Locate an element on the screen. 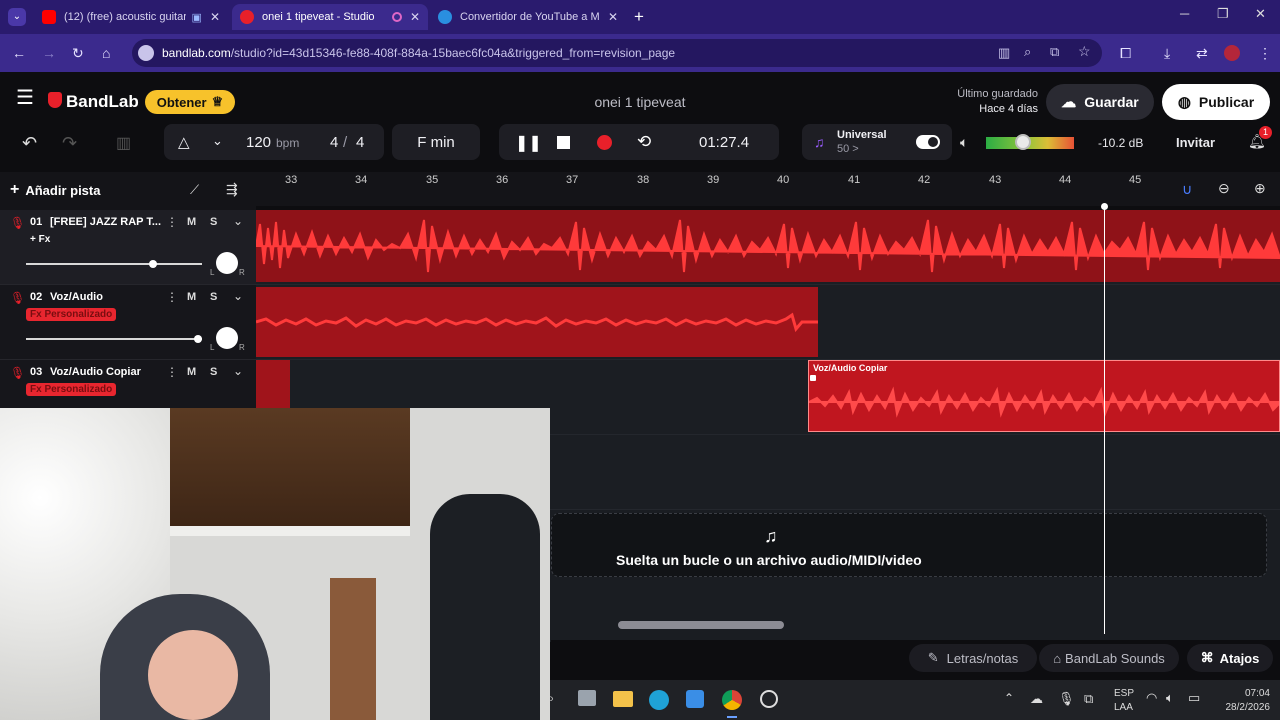 The image size is (1280, 720). track-name: Voz/Audio Copiar is located at coordinates (95, 372).